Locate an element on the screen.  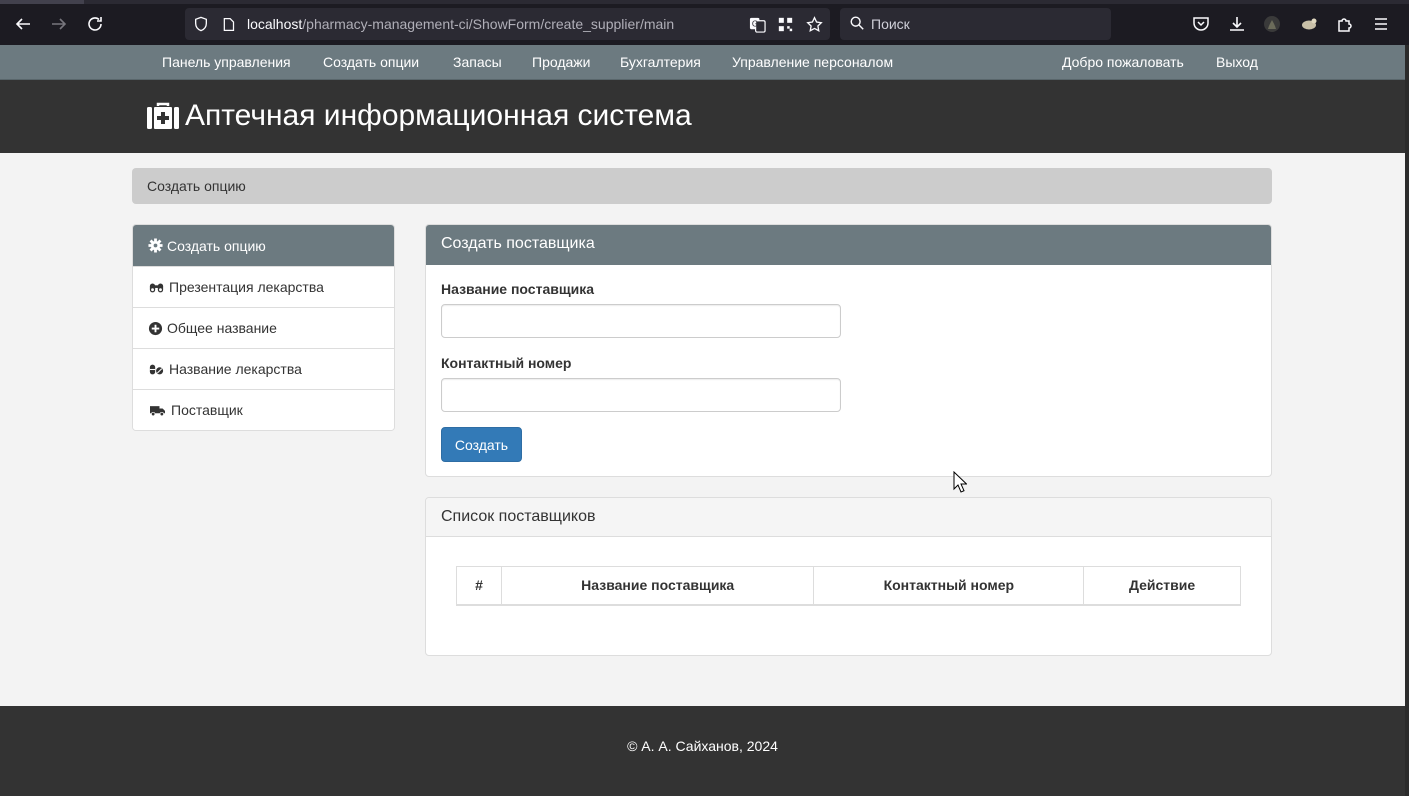
scrollbar is located at coordinates (1407, 420).